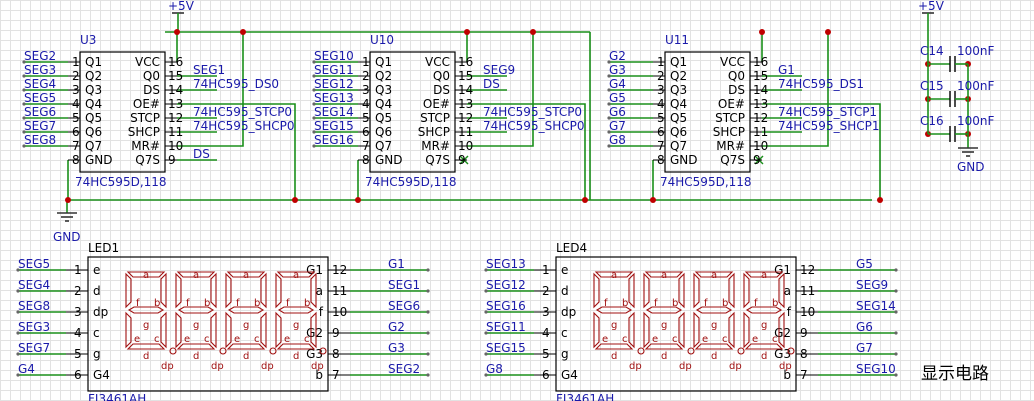  I want to click on pin-number: 6, so click(366, 132).